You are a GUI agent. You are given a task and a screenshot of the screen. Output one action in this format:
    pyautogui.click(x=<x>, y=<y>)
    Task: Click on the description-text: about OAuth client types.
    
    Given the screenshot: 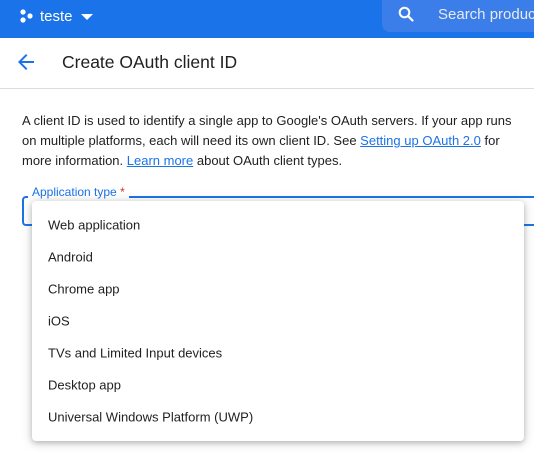 What is the action you would take?
    pyautogui.click(x=268, y=160)
    